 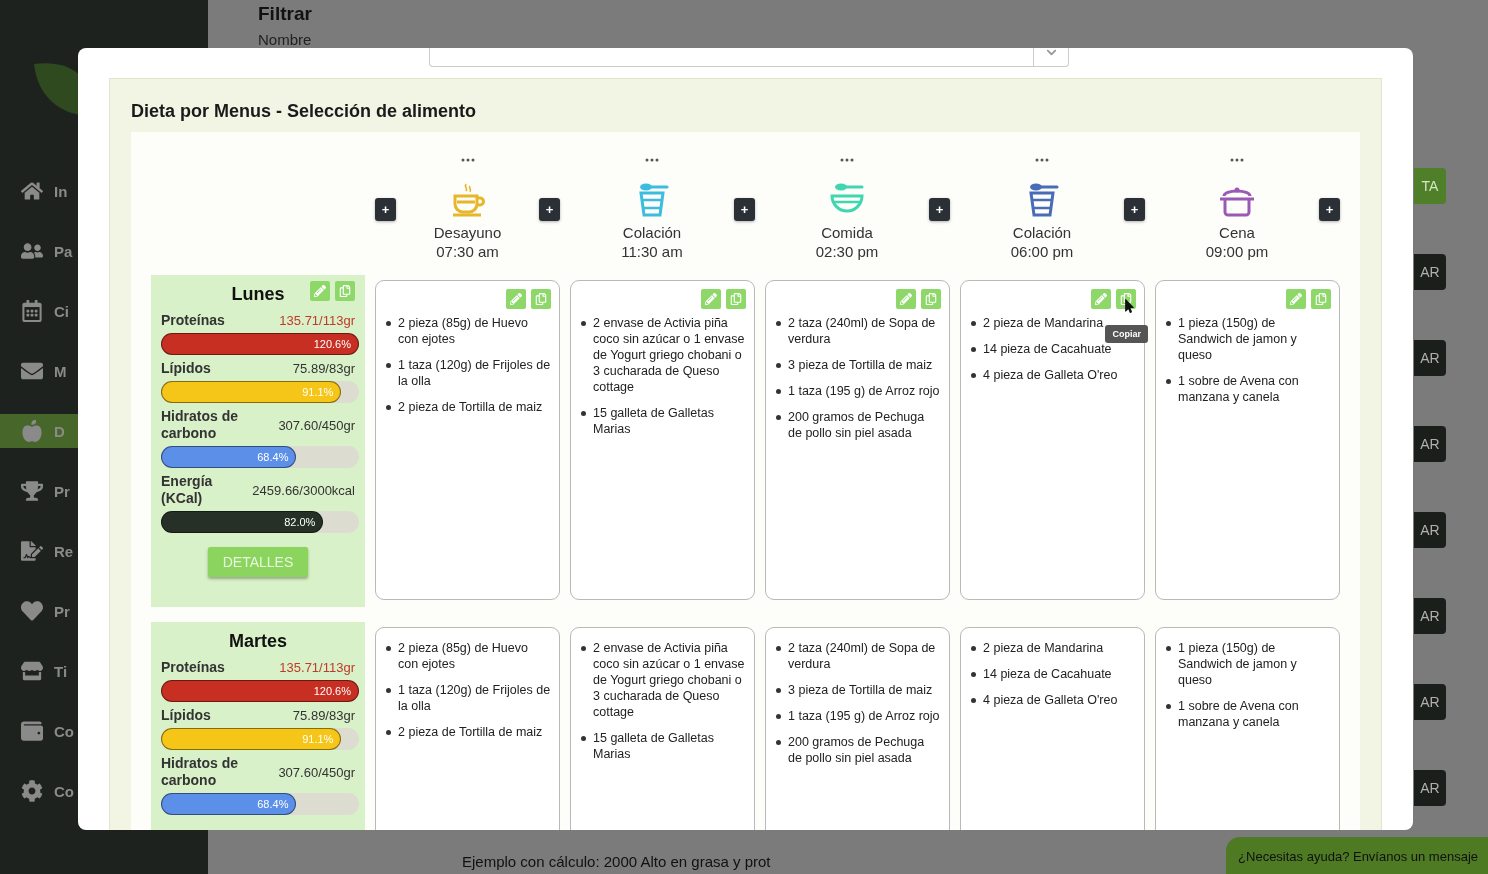 I want to click on meal-time: 09:00 pm, so click(x=1237, y=251).